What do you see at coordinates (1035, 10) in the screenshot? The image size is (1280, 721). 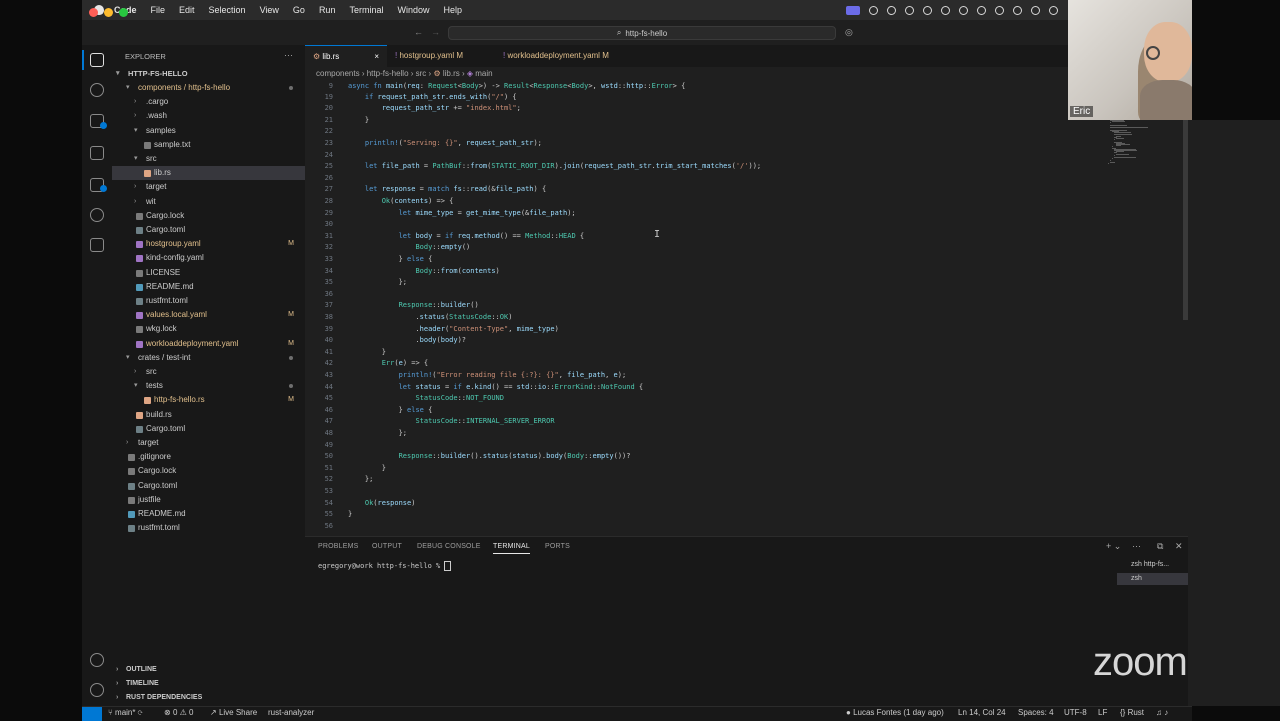 I see `wifi-icon` at bounding box center [1035, 10].